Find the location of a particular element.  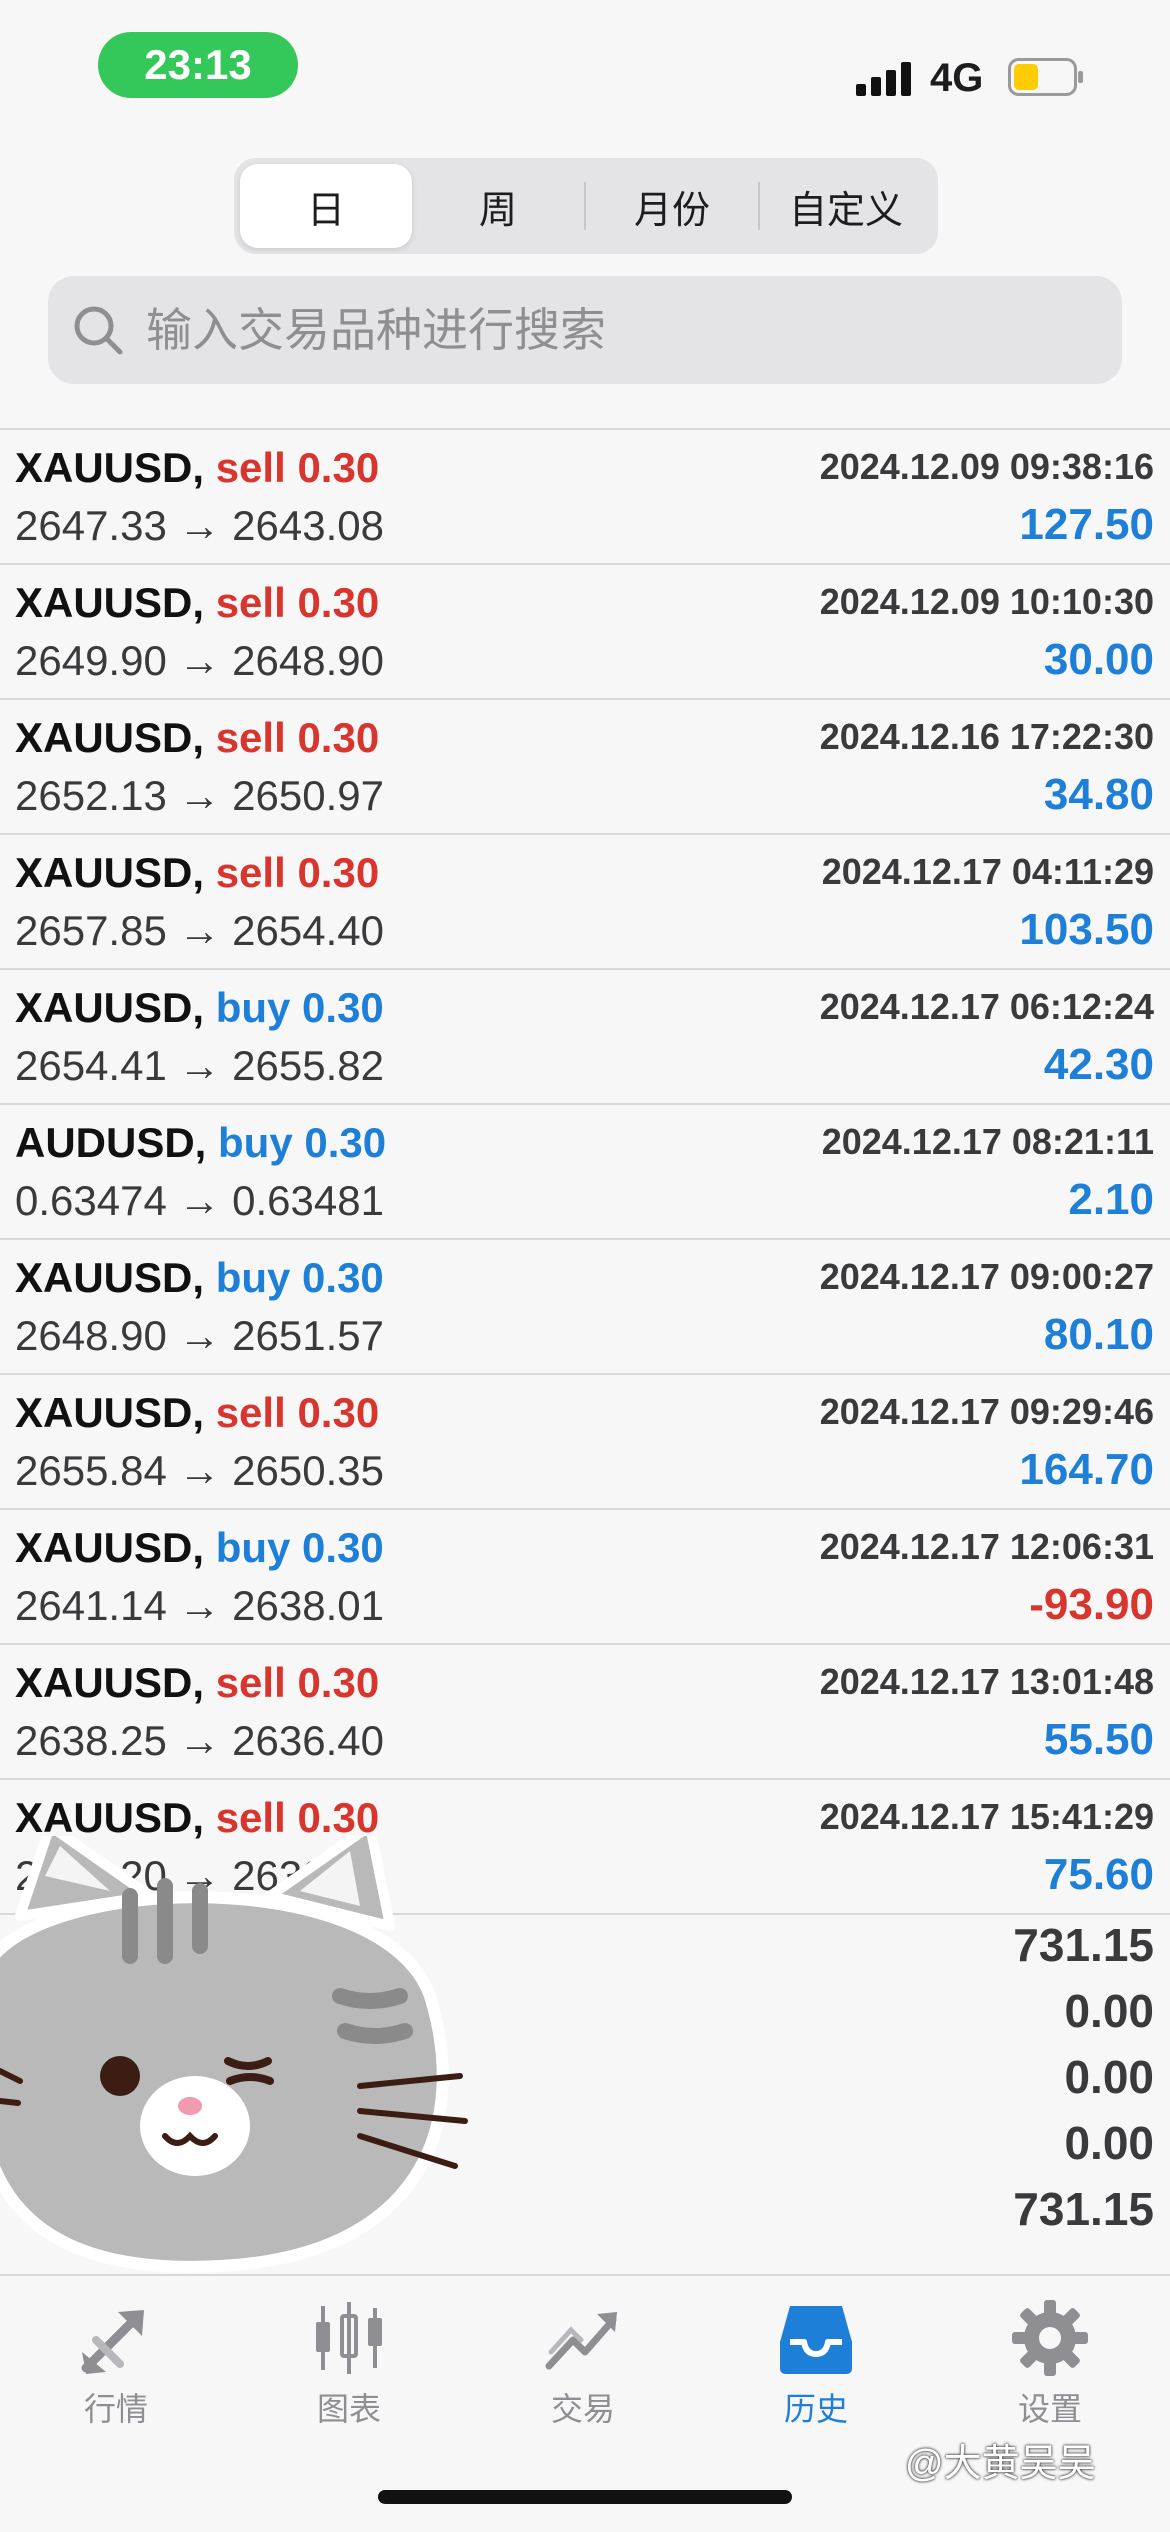

tab-charts: 图表 is located at coordinates (349, 2373).